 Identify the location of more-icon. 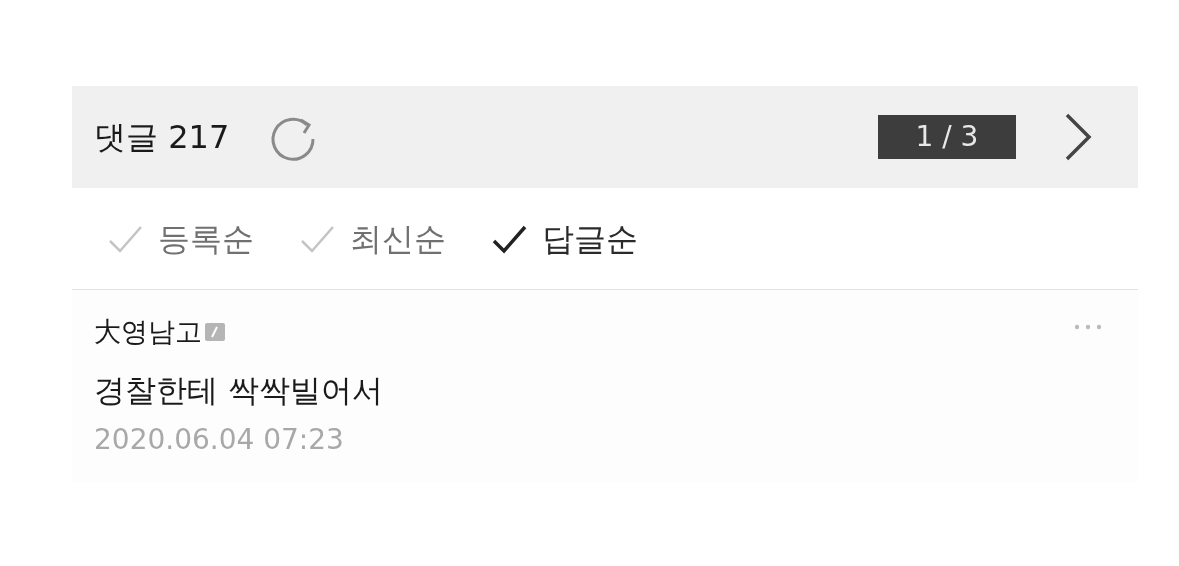
(1088, 327).